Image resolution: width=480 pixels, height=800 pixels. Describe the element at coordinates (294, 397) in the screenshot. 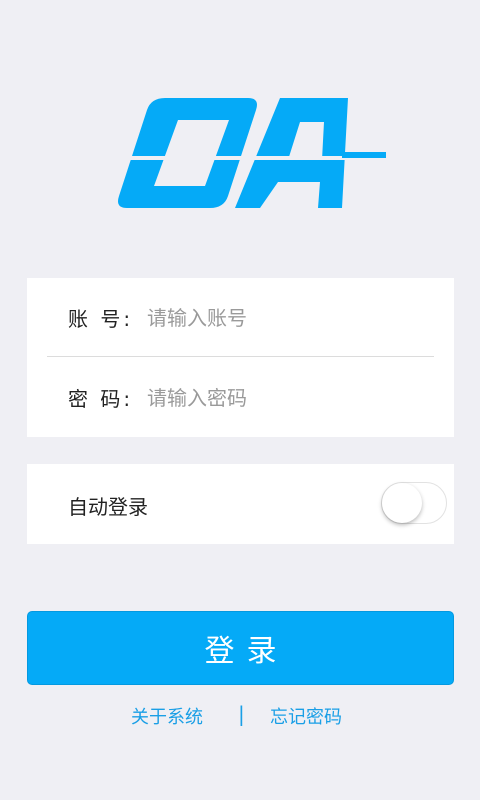

I see `password-input` at that location.